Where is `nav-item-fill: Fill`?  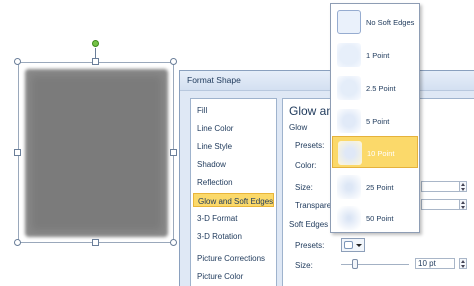 nav-item-fill: Fill is located at coordinates (233, 110).